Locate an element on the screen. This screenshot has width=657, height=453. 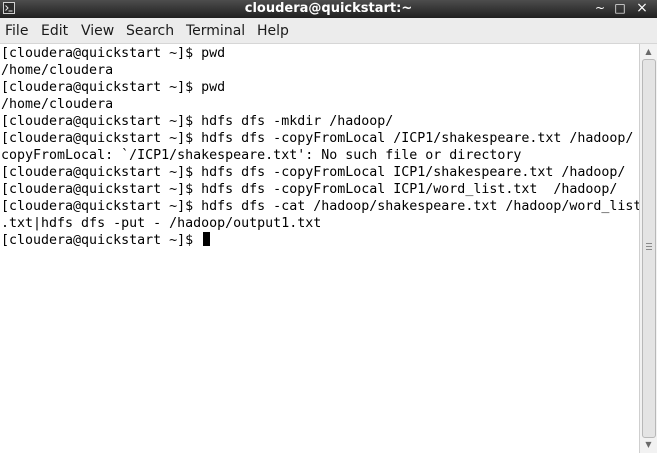
menu-bar: File Edit View Search Terminal Help is located at coordinates (328, 31).